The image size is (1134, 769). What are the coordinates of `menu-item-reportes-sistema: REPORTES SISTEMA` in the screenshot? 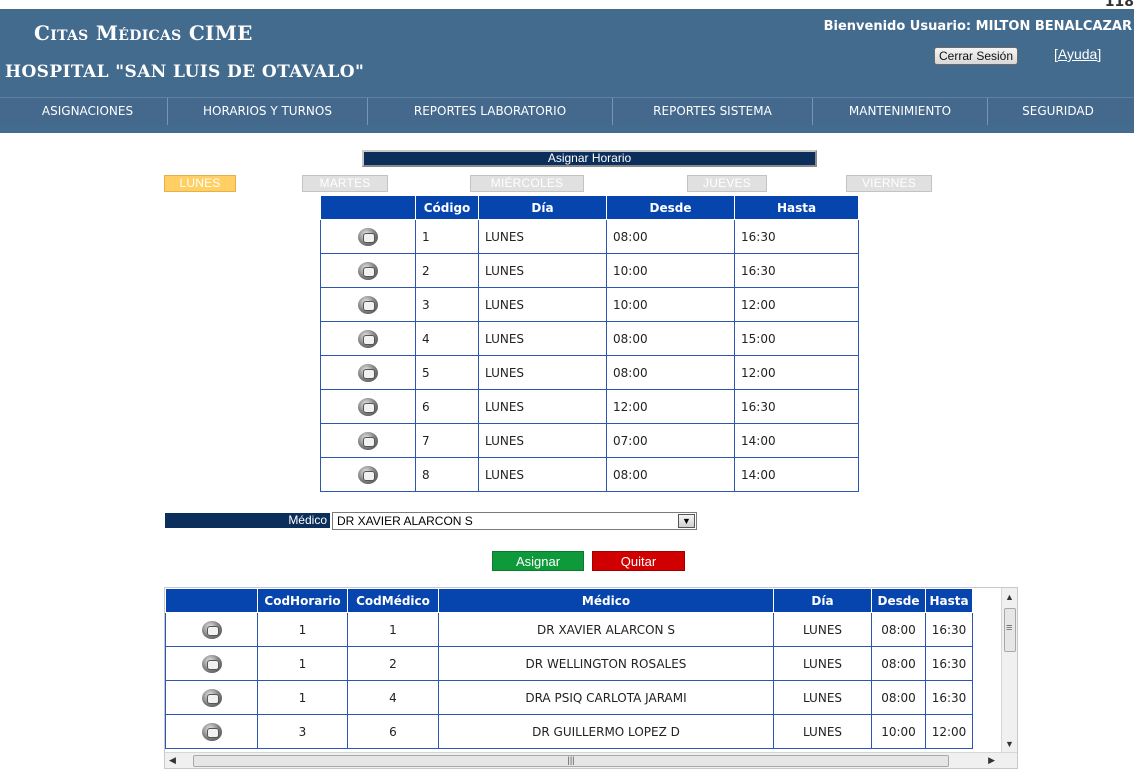 It's located at (713, 111).